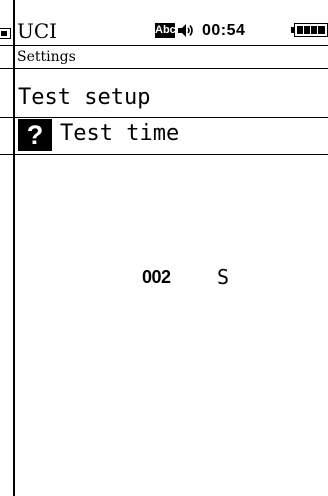 This screenshot has height=496, width=328. What do you see at coordinates (171, 278) in the screenshot?
I see `value-display: 002 S` at bounding box center [171, 278].